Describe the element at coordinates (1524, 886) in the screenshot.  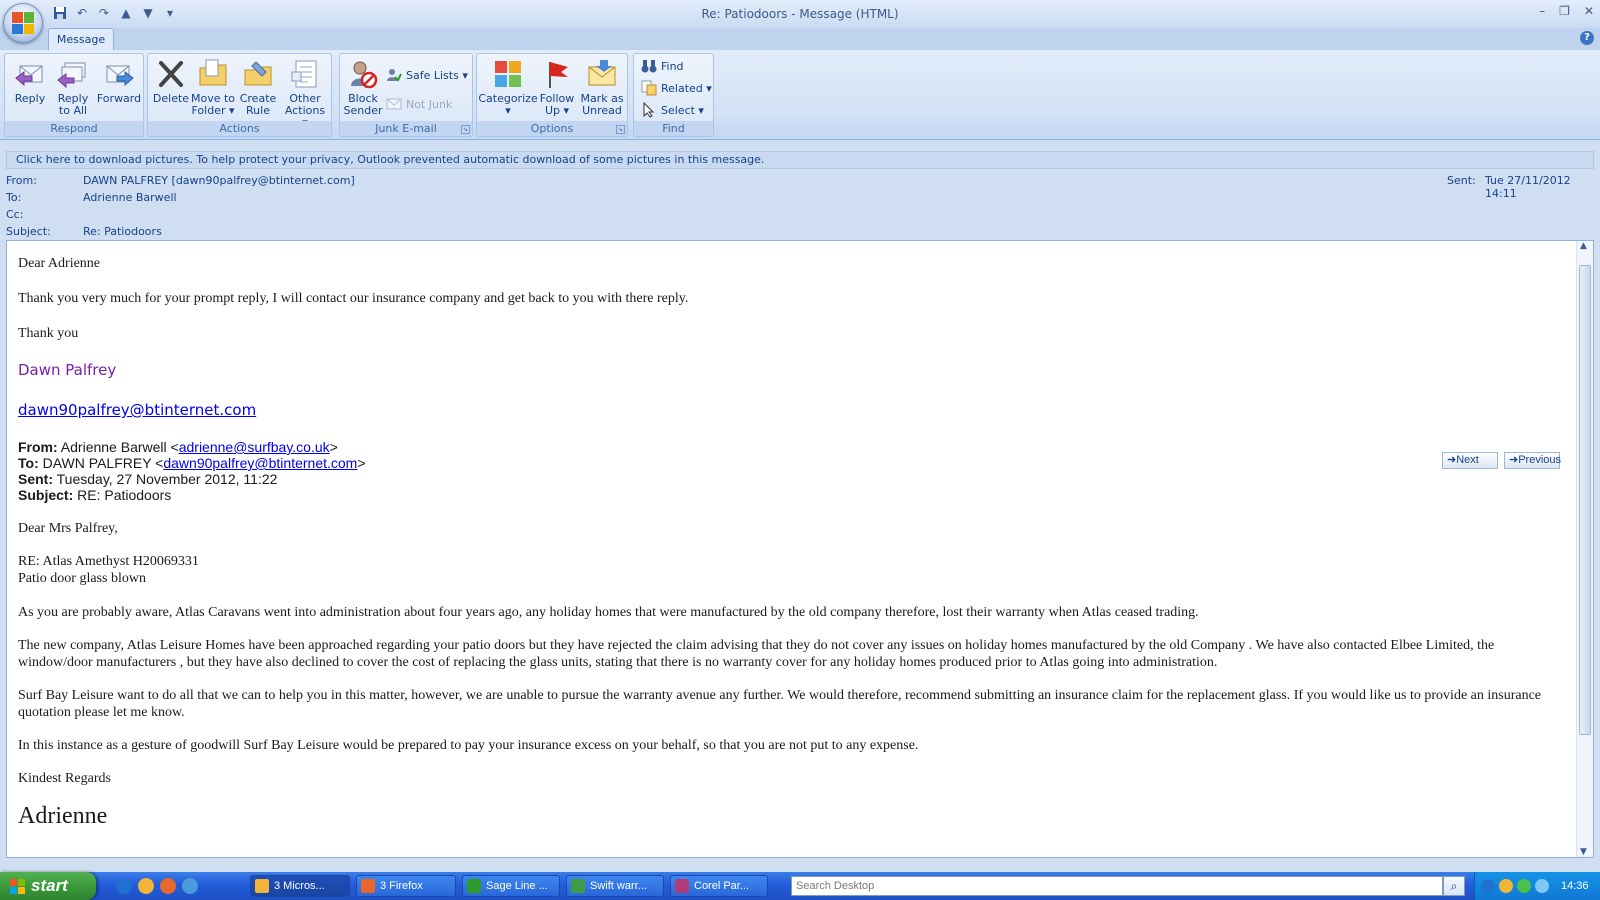
I see `network-icon` at that location.